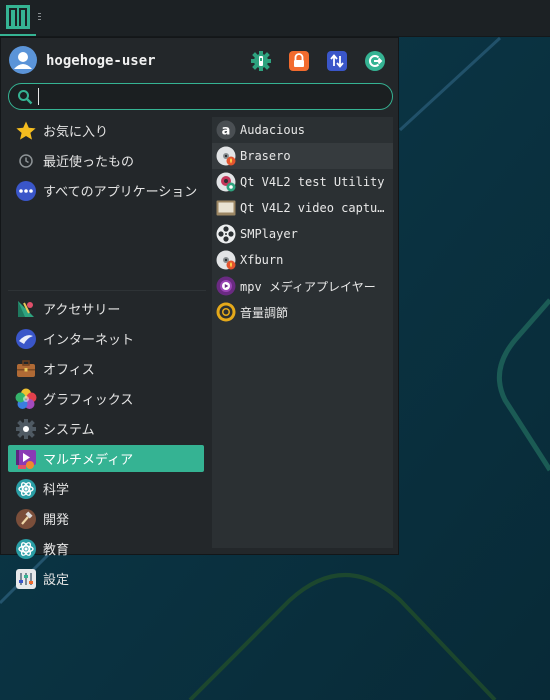  I want to click on app-label: Brasero, so click(265, 156).